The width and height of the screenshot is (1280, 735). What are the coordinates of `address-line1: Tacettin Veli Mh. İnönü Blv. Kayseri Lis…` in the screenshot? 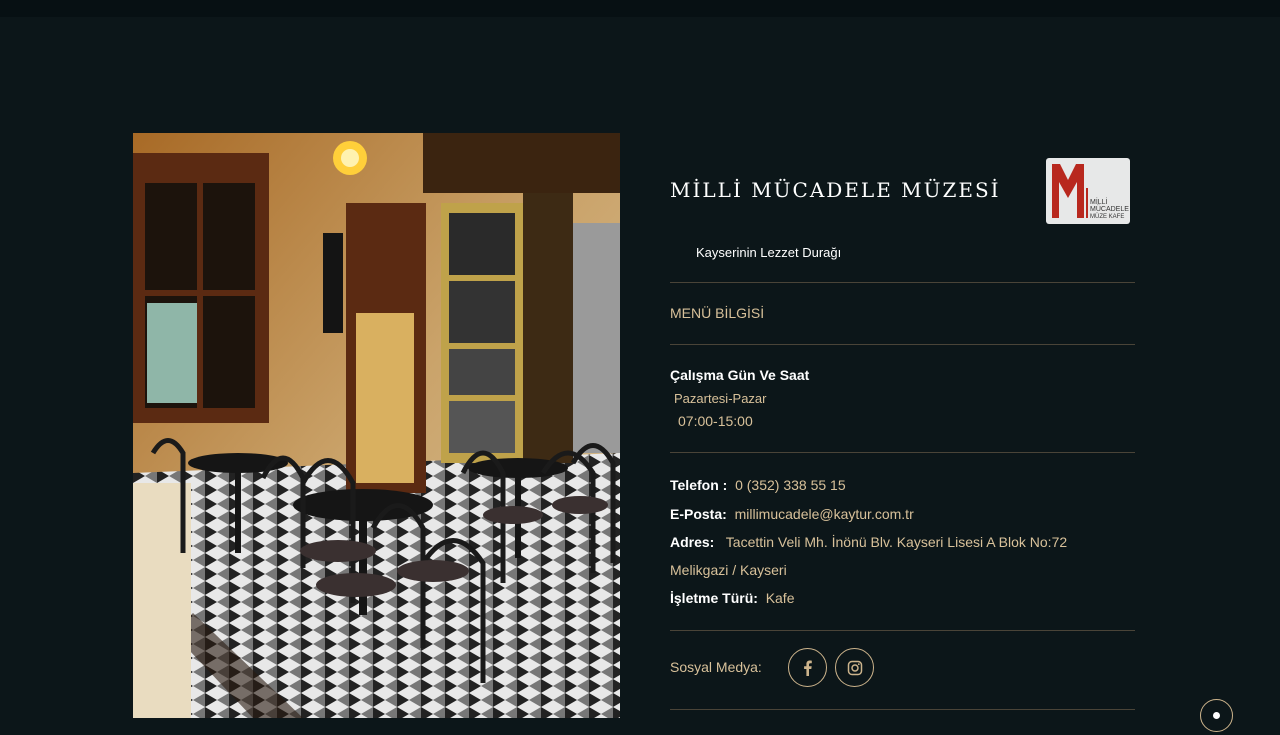 It's located at (896, 542).